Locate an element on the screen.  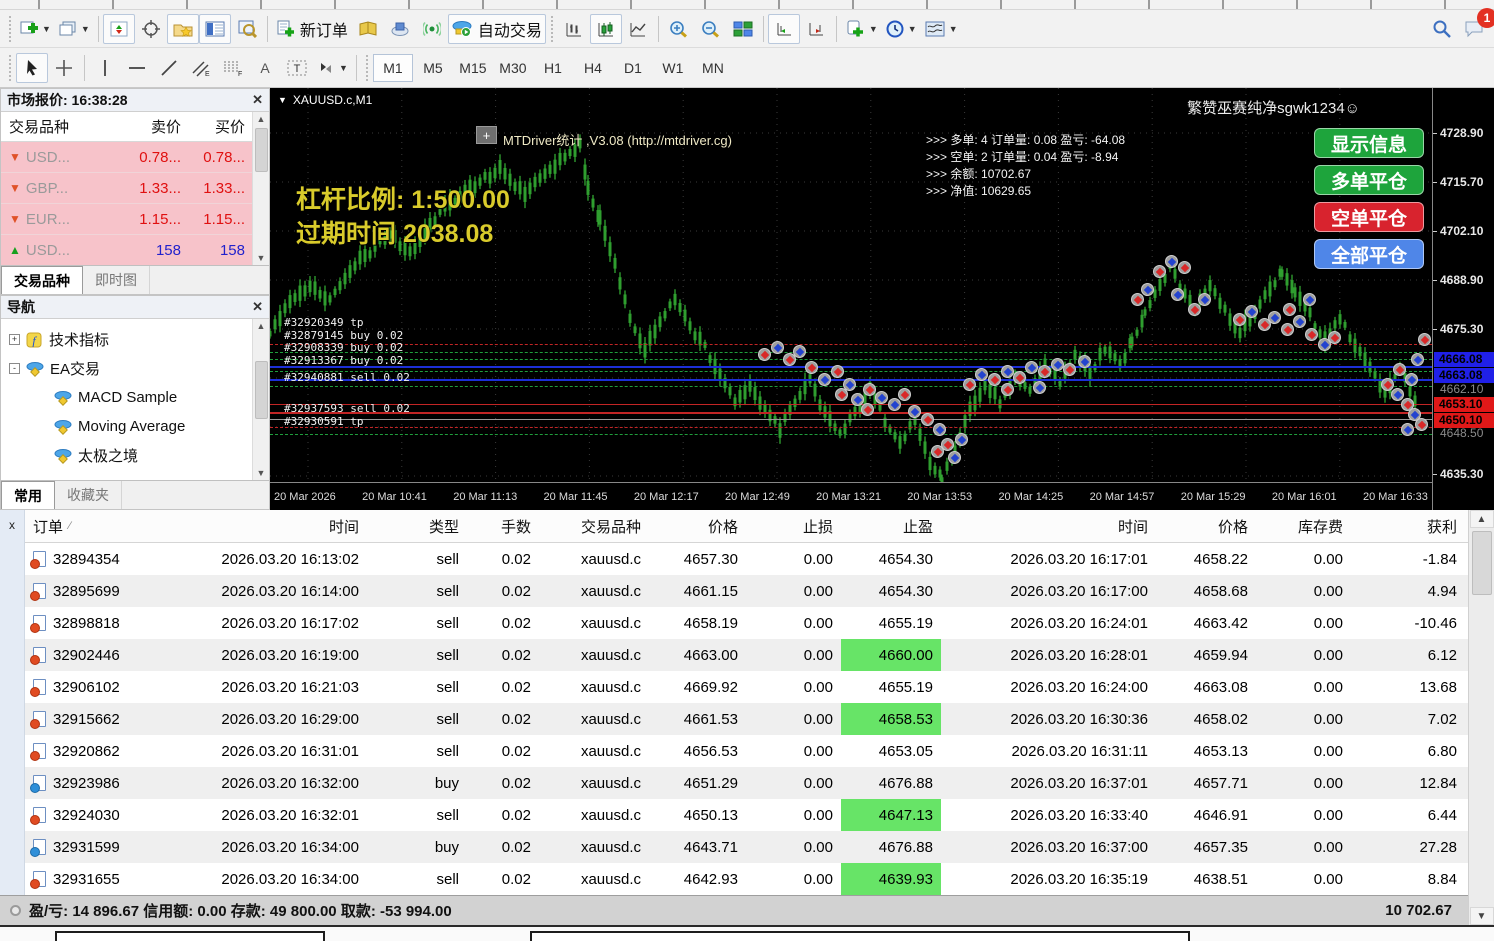
timeframe-m15-button: M15 is located at coordinates (473, 68).